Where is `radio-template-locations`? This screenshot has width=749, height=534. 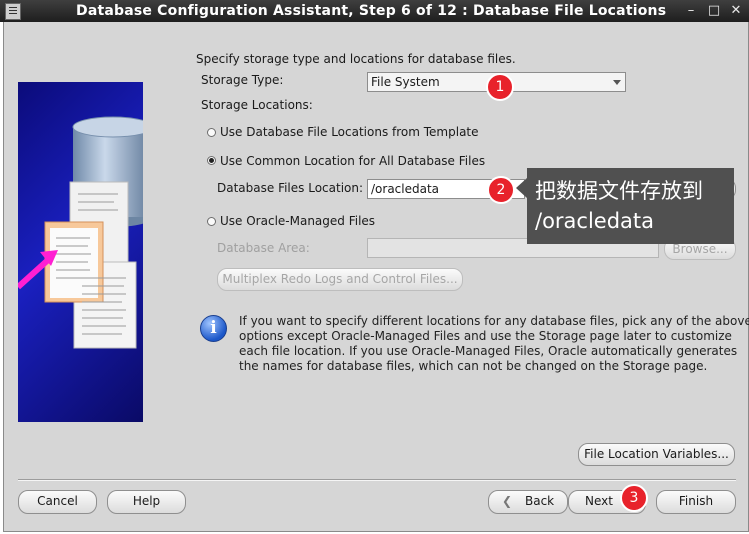
radio-template-locations is located at coordinates (211, 132).